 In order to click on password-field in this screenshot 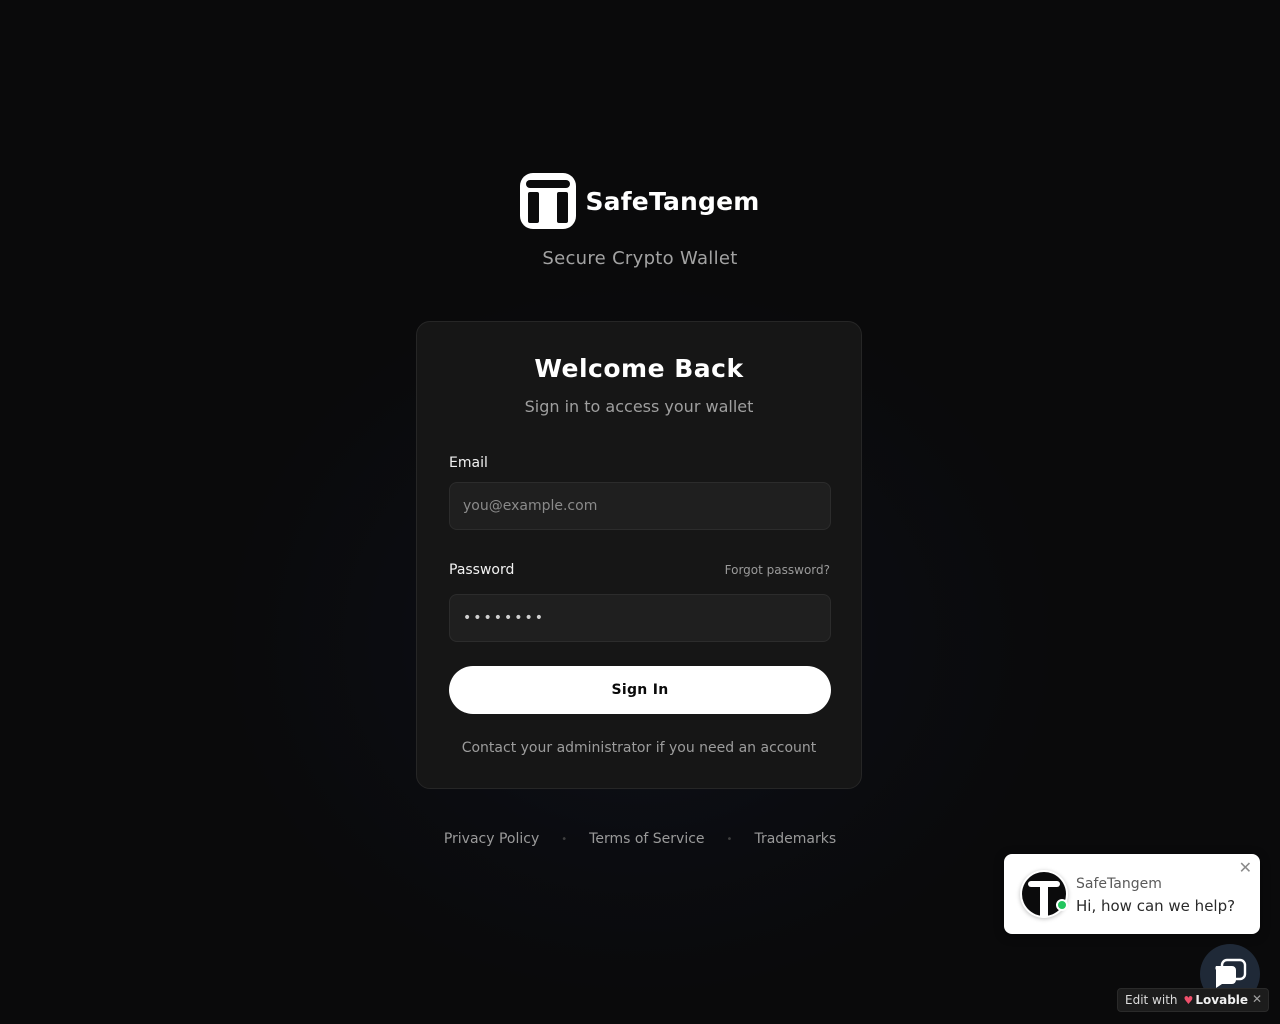, I will do `click(640, 618)`.